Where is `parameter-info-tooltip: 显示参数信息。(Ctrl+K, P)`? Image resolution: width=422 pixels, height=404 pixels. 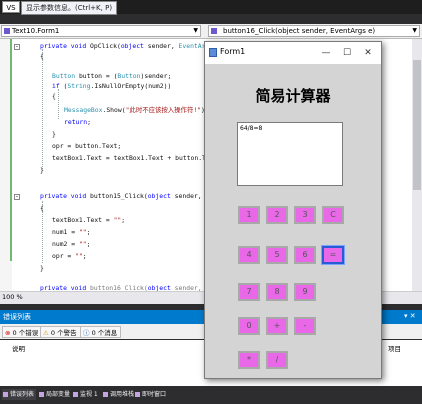 parameter-info-tooltip: 显示参数信息。(Ctrl+K, P) is located at coordinates (69, 8).